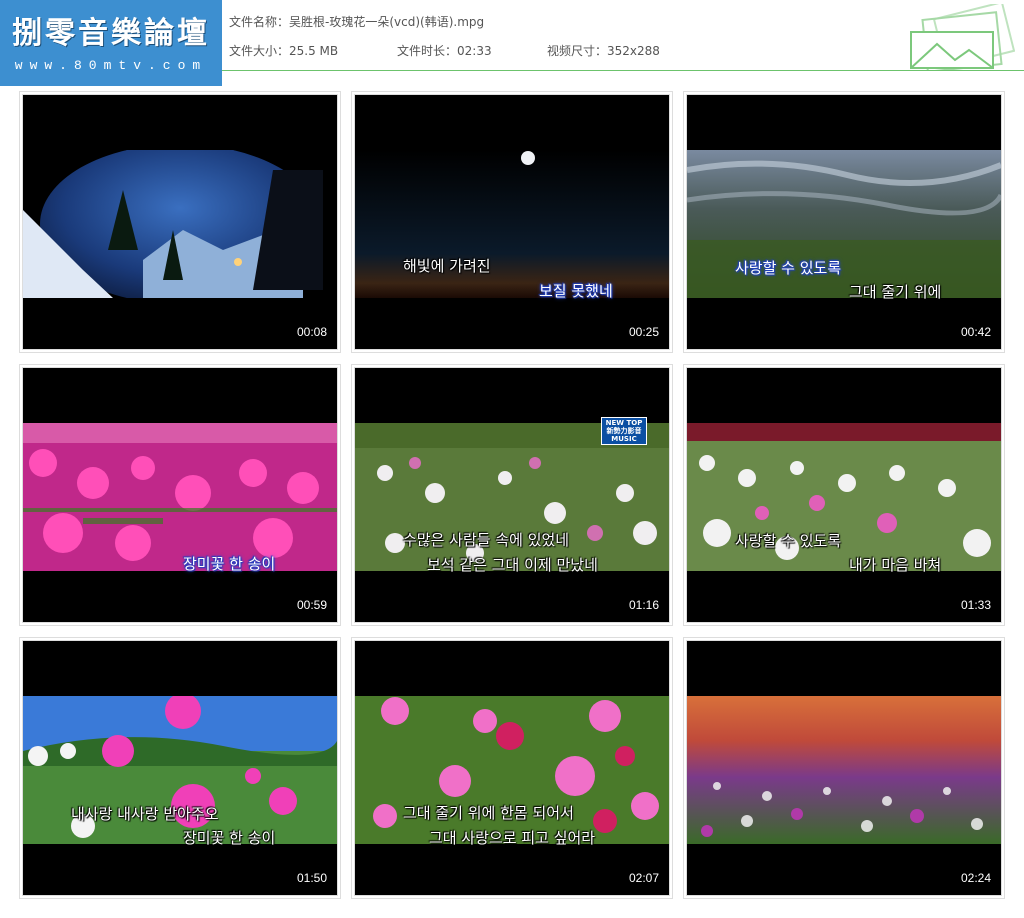  Describe the element at coordinates (387, 22) in the screenshot. I see `file-name-value: 吴胜根-玫瑰花一朵(vcd)(韩语).mpg` at that location.